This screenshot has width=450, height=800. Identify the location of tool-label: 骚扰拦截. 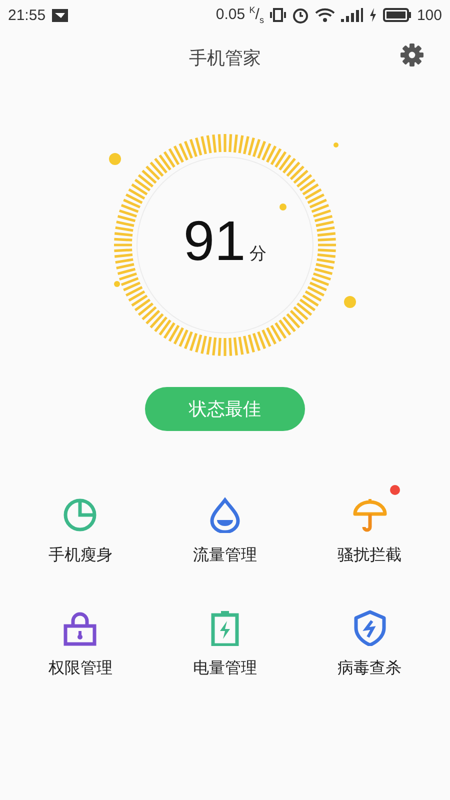
(370, 555).